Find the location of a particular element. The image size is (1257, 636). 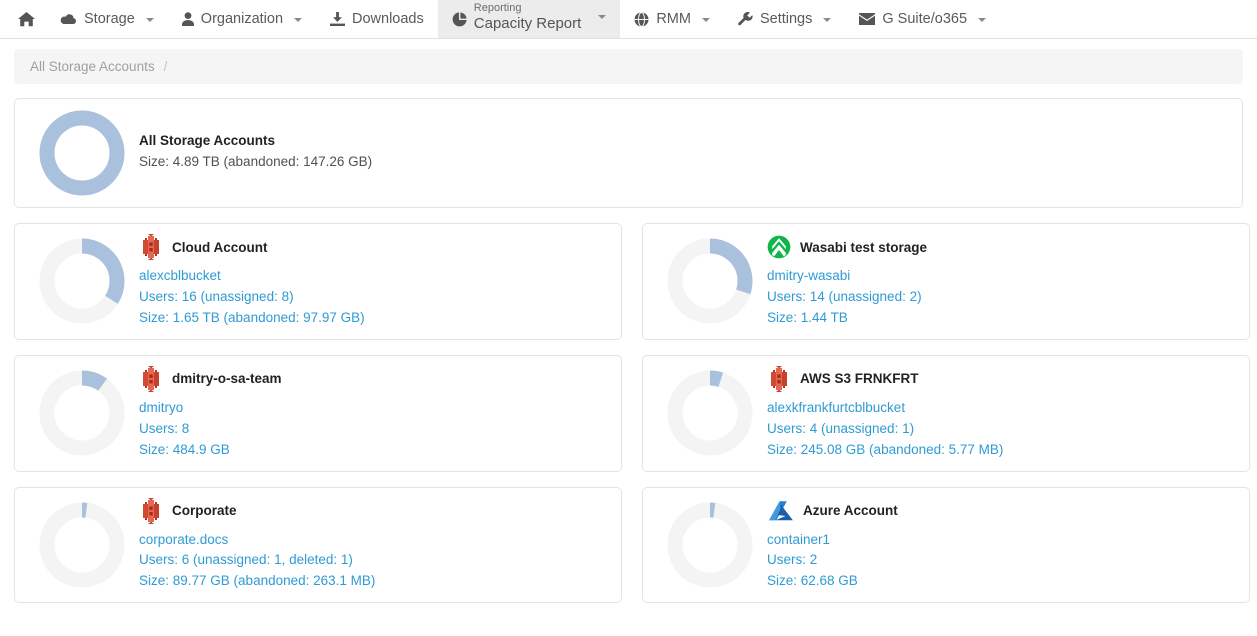

card-bucket-link: alexcblbucket is located at coordinates (374, 276).